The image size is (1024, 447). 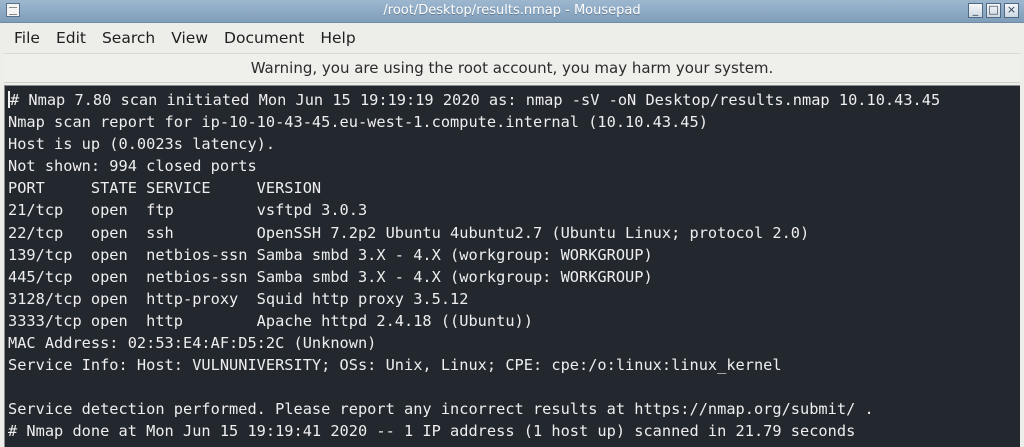 What do you see at coordinates (188, 210) in the screenshot?
I see `editor-line: 21/tcp open ftp vsftpd 3.0.3` at bounding box center [188, 210].